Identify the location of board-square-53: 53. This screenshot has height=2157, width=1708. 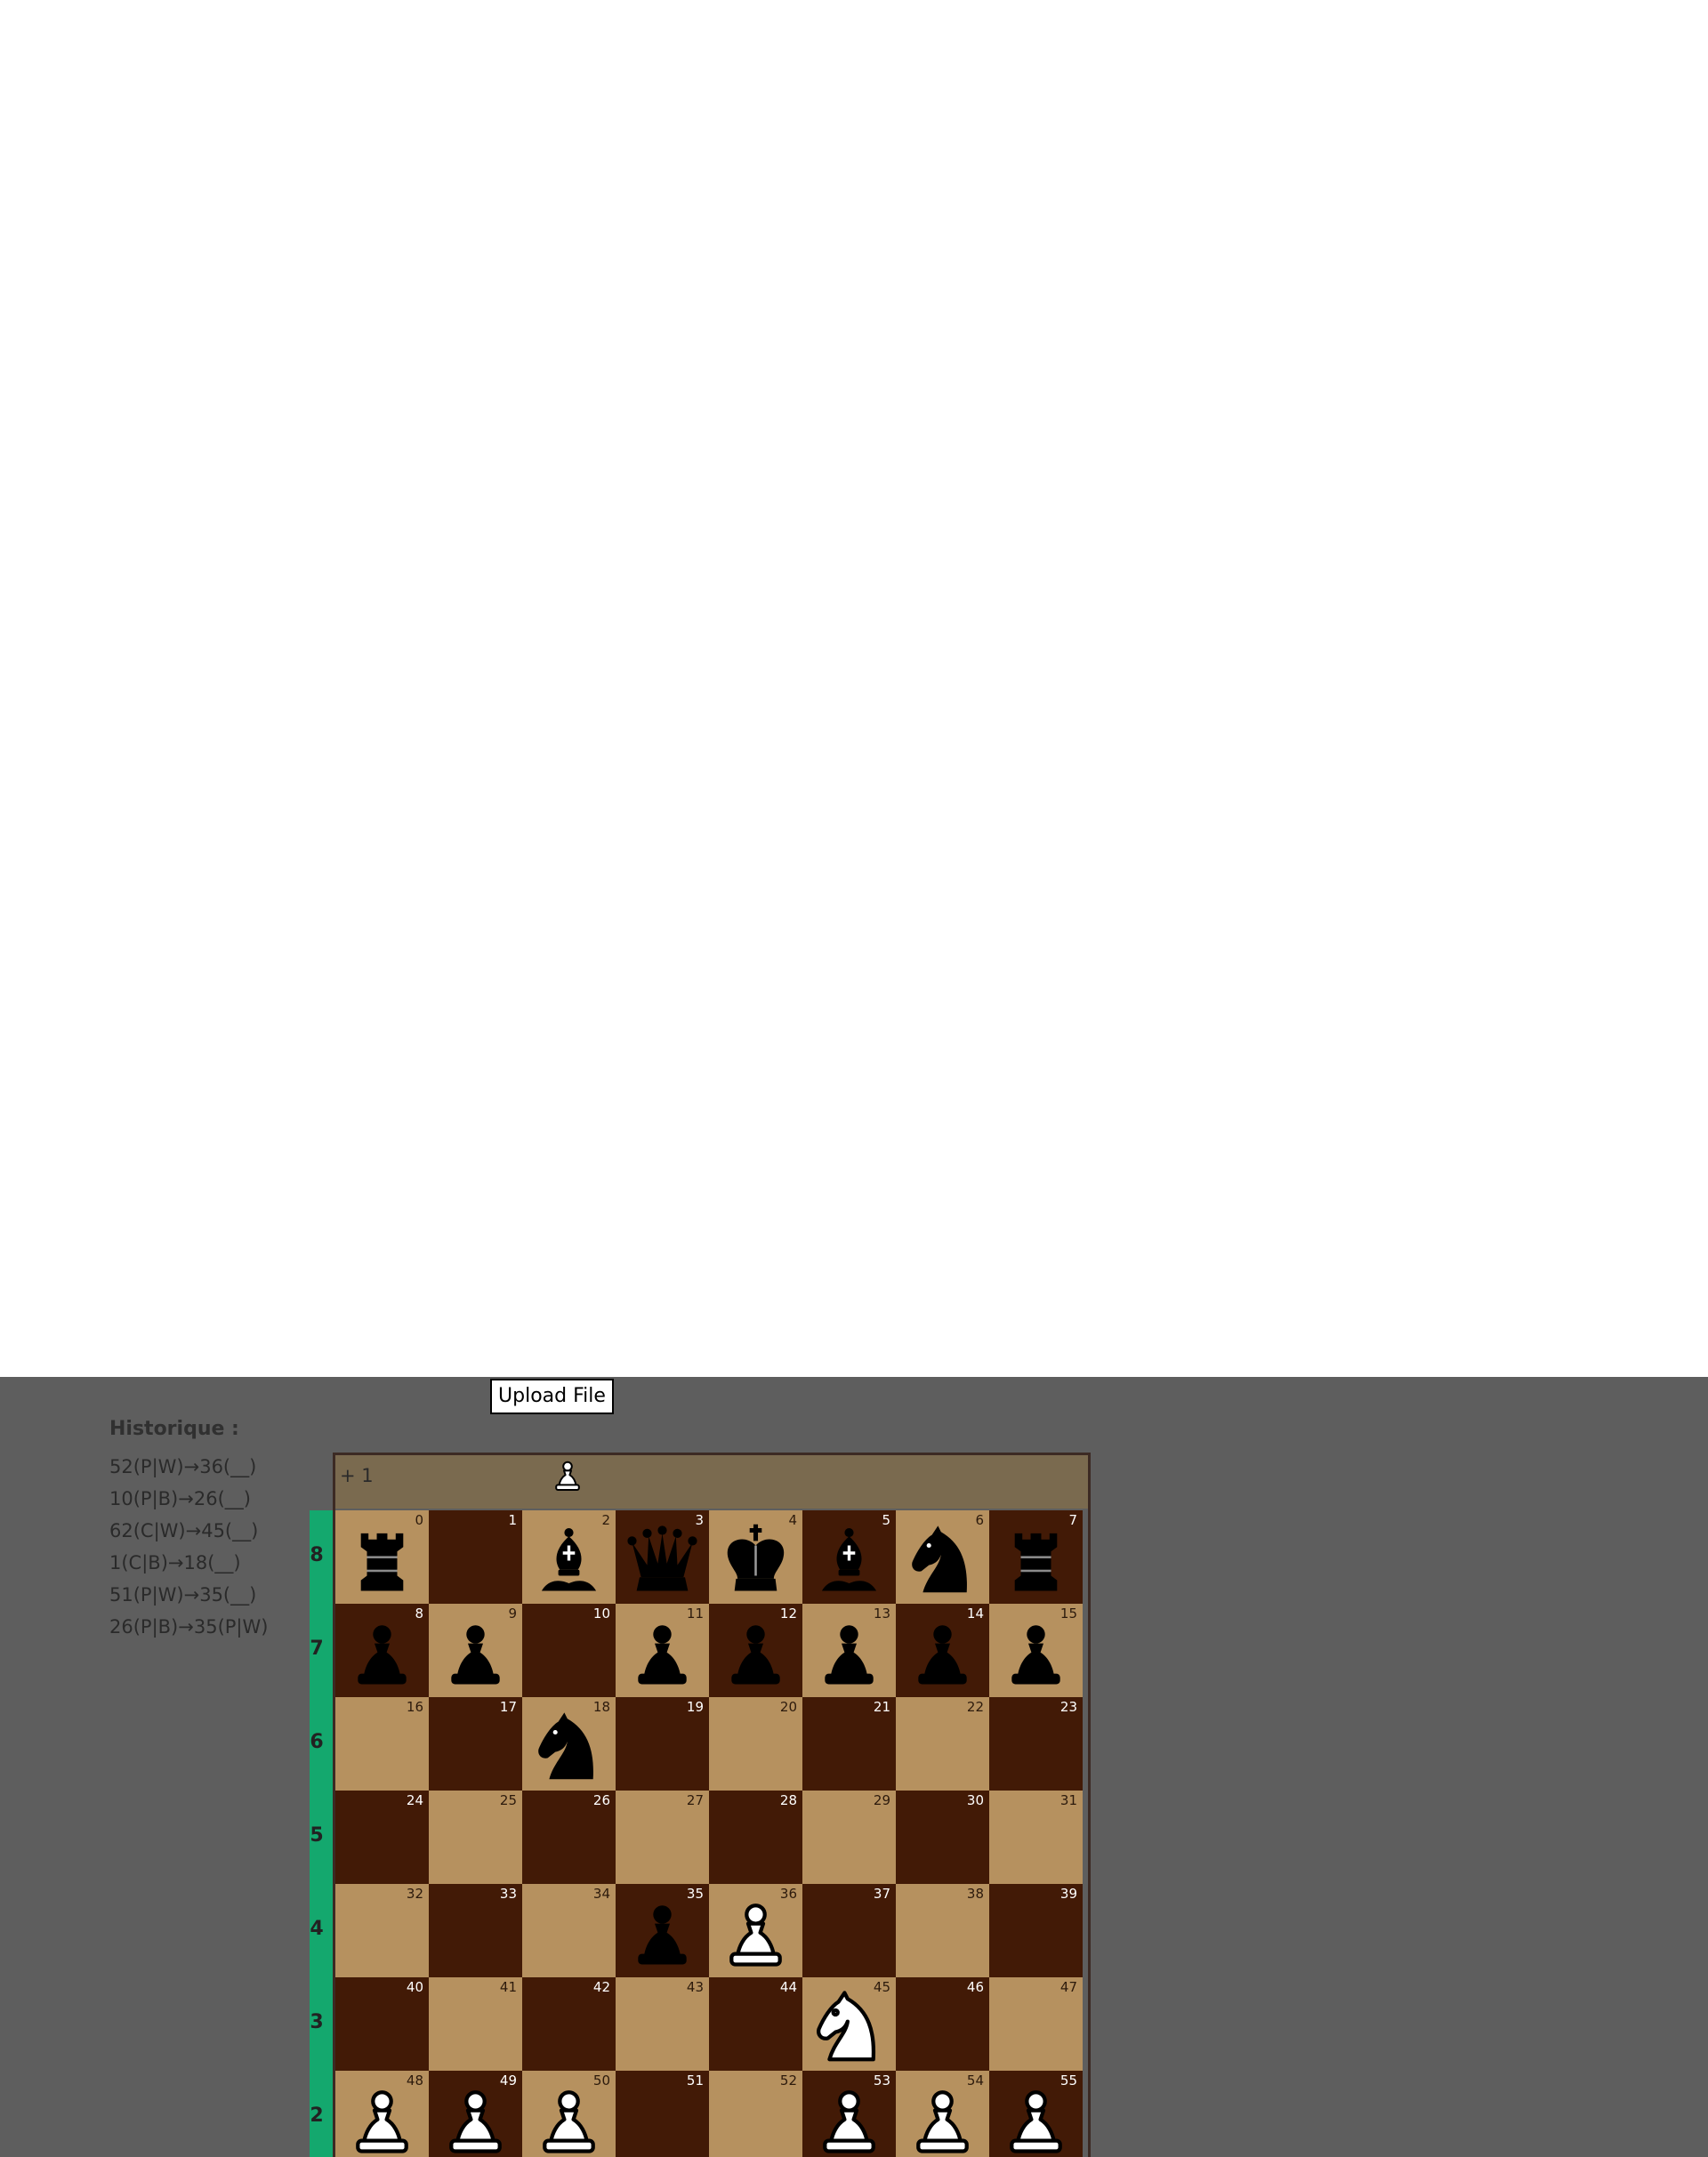
(849, 2114).